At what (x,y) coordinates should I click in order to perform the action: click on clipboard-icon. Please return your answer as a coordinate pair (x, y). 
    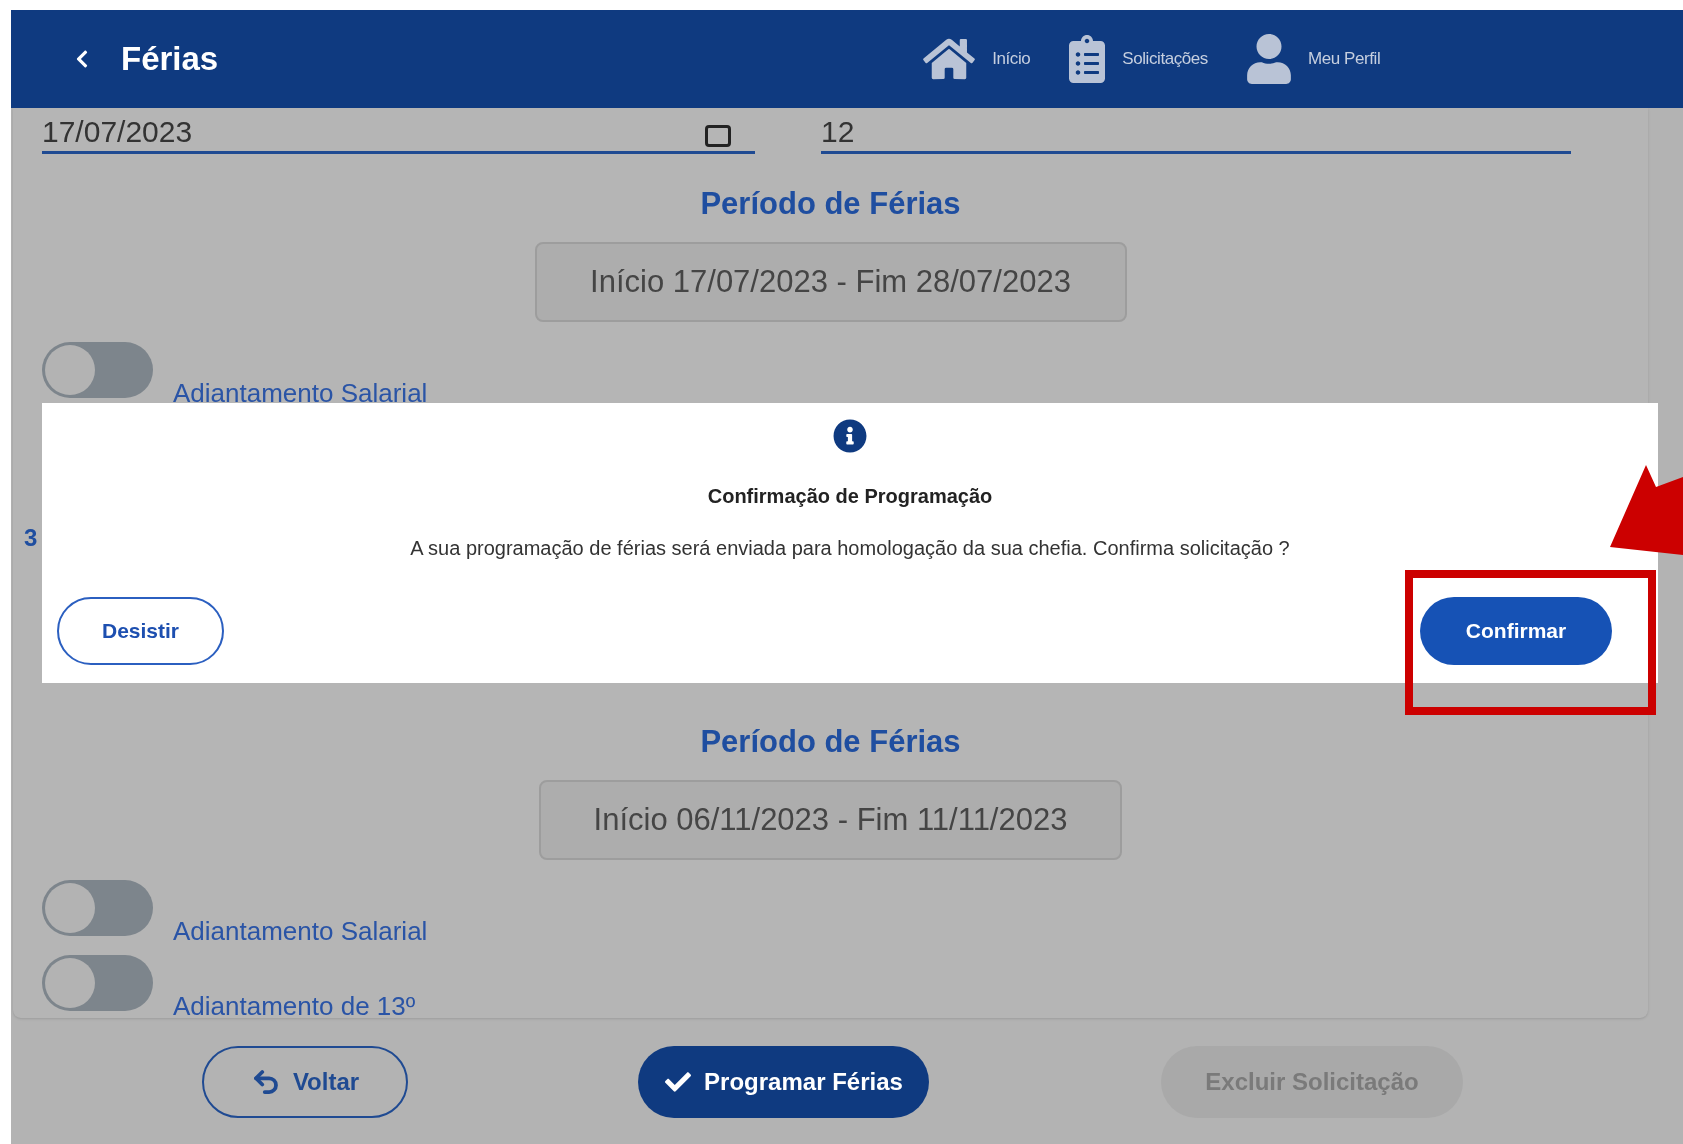
    Looking at the image, I should click on (1087, 59).